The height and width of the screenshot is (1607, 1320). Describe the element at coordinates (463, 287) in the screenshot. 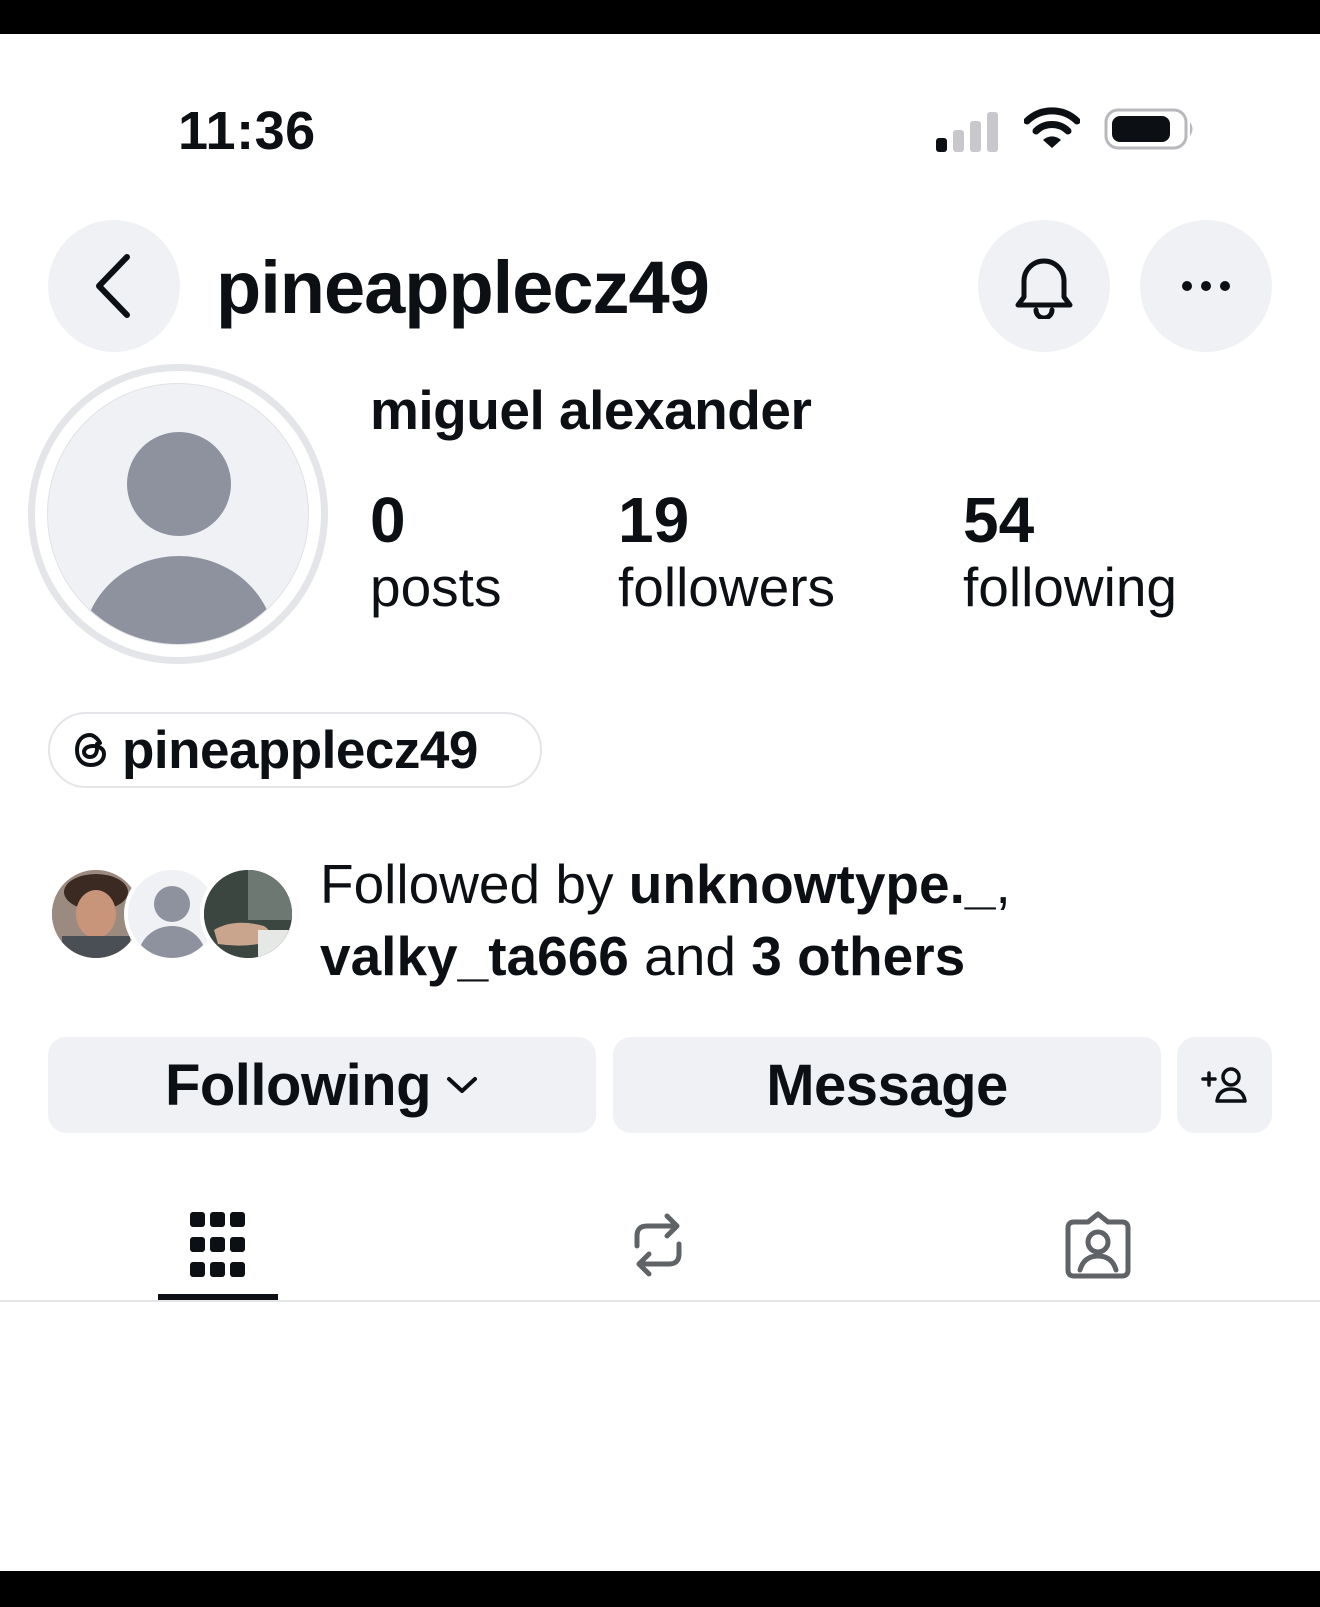

I see `profile-username: pineapplecz49` at that location.